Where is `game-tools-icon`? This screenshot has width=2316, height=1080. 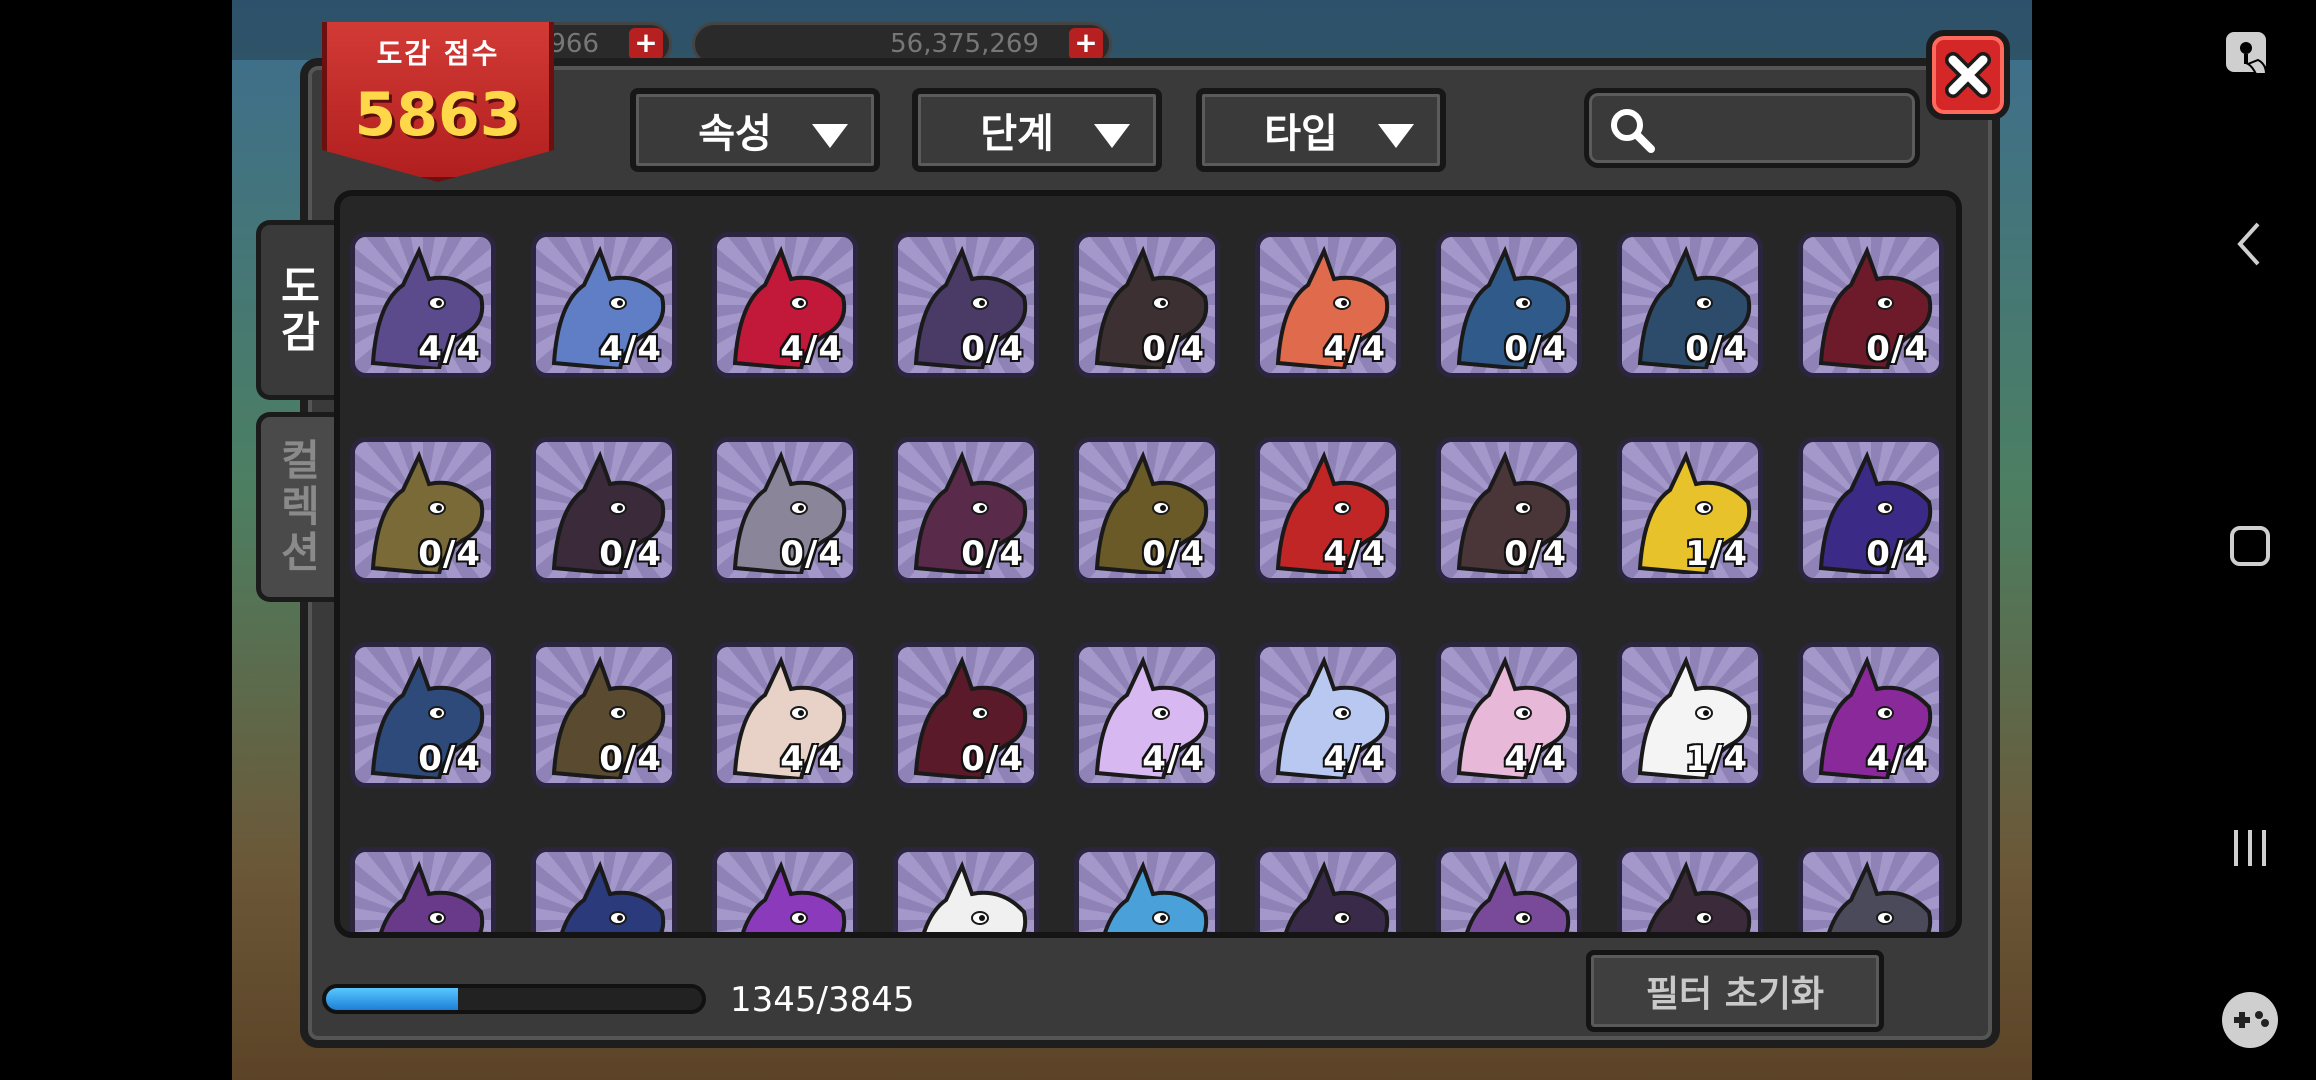
game-tools-icon is located at coordinates (2250, 1020).